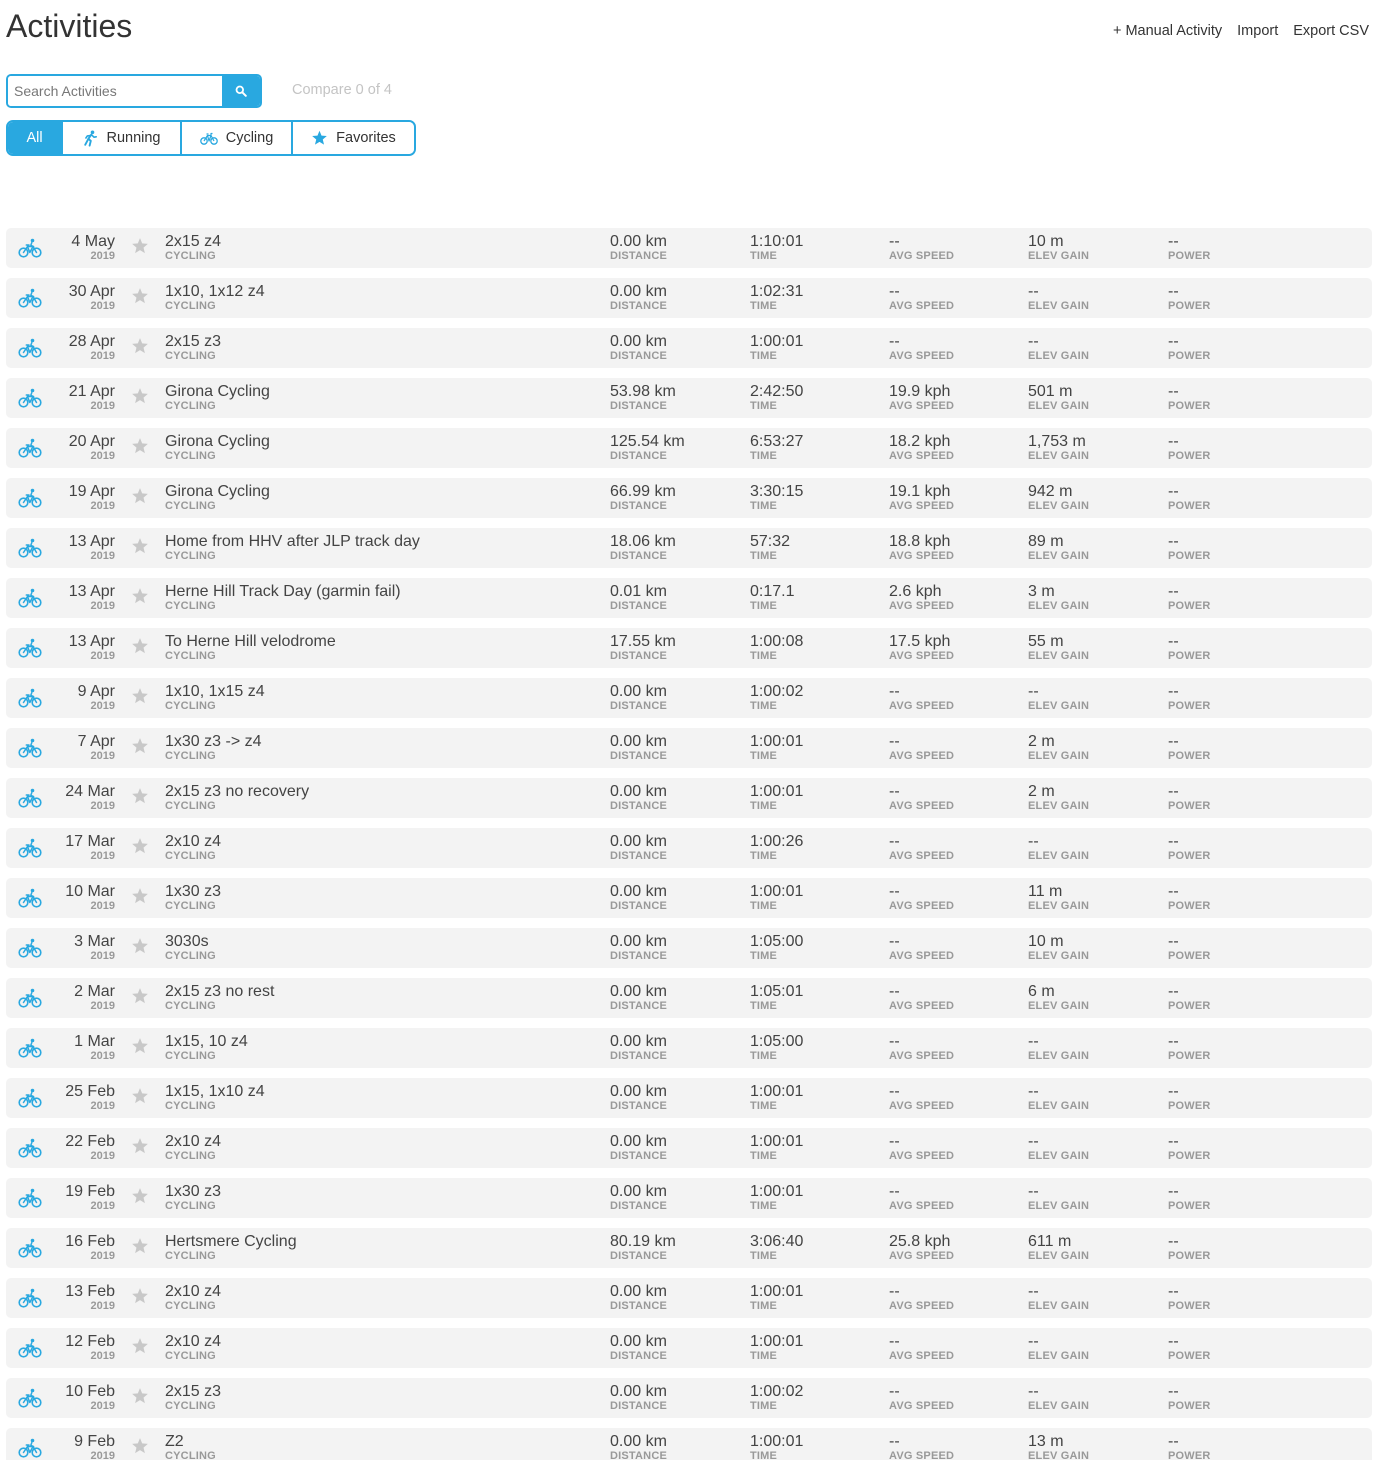 This screenshot has height=1460, width=1392. What do you see at coordinates (250, 641) in the screenshot?
I see `activity-name: To Herne Hill velodrome` at bounding box center [250, 641].